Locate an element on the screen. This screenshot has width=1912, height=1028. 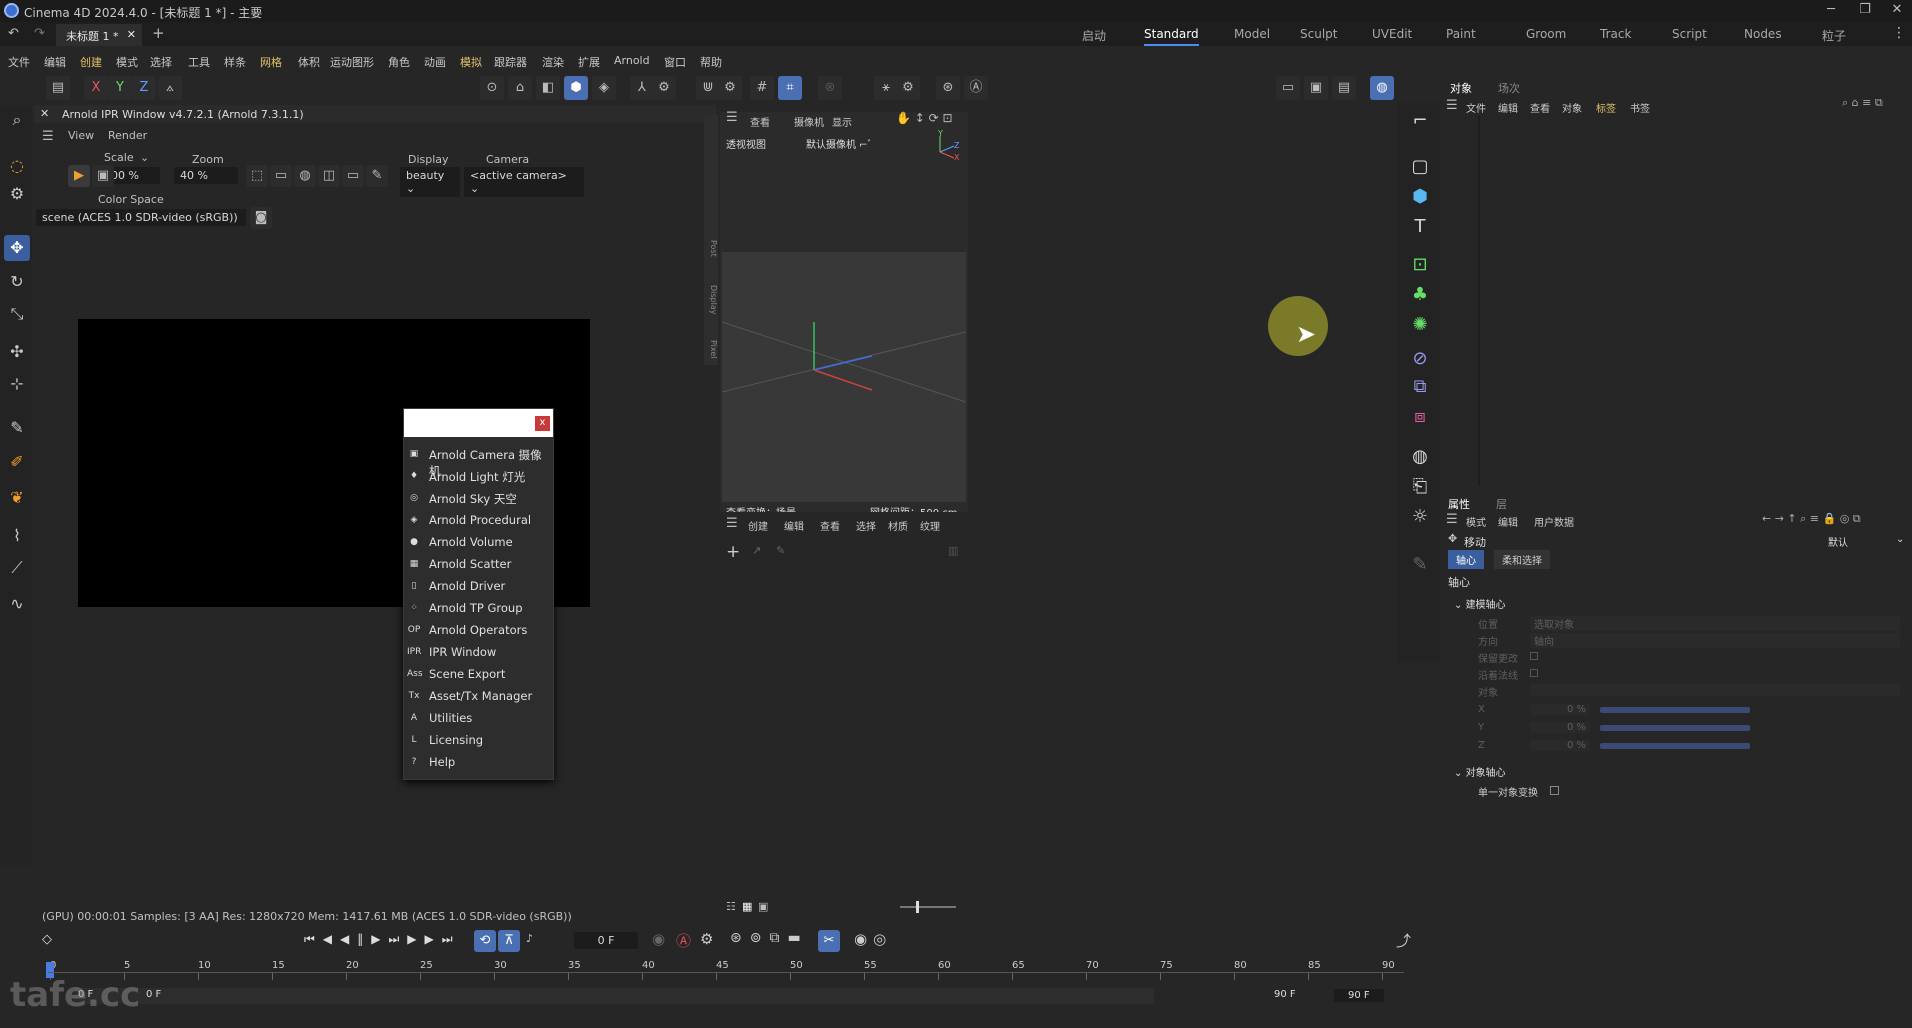
viewport-menu-1: 摄像机 is located at coordinates (809, 121).